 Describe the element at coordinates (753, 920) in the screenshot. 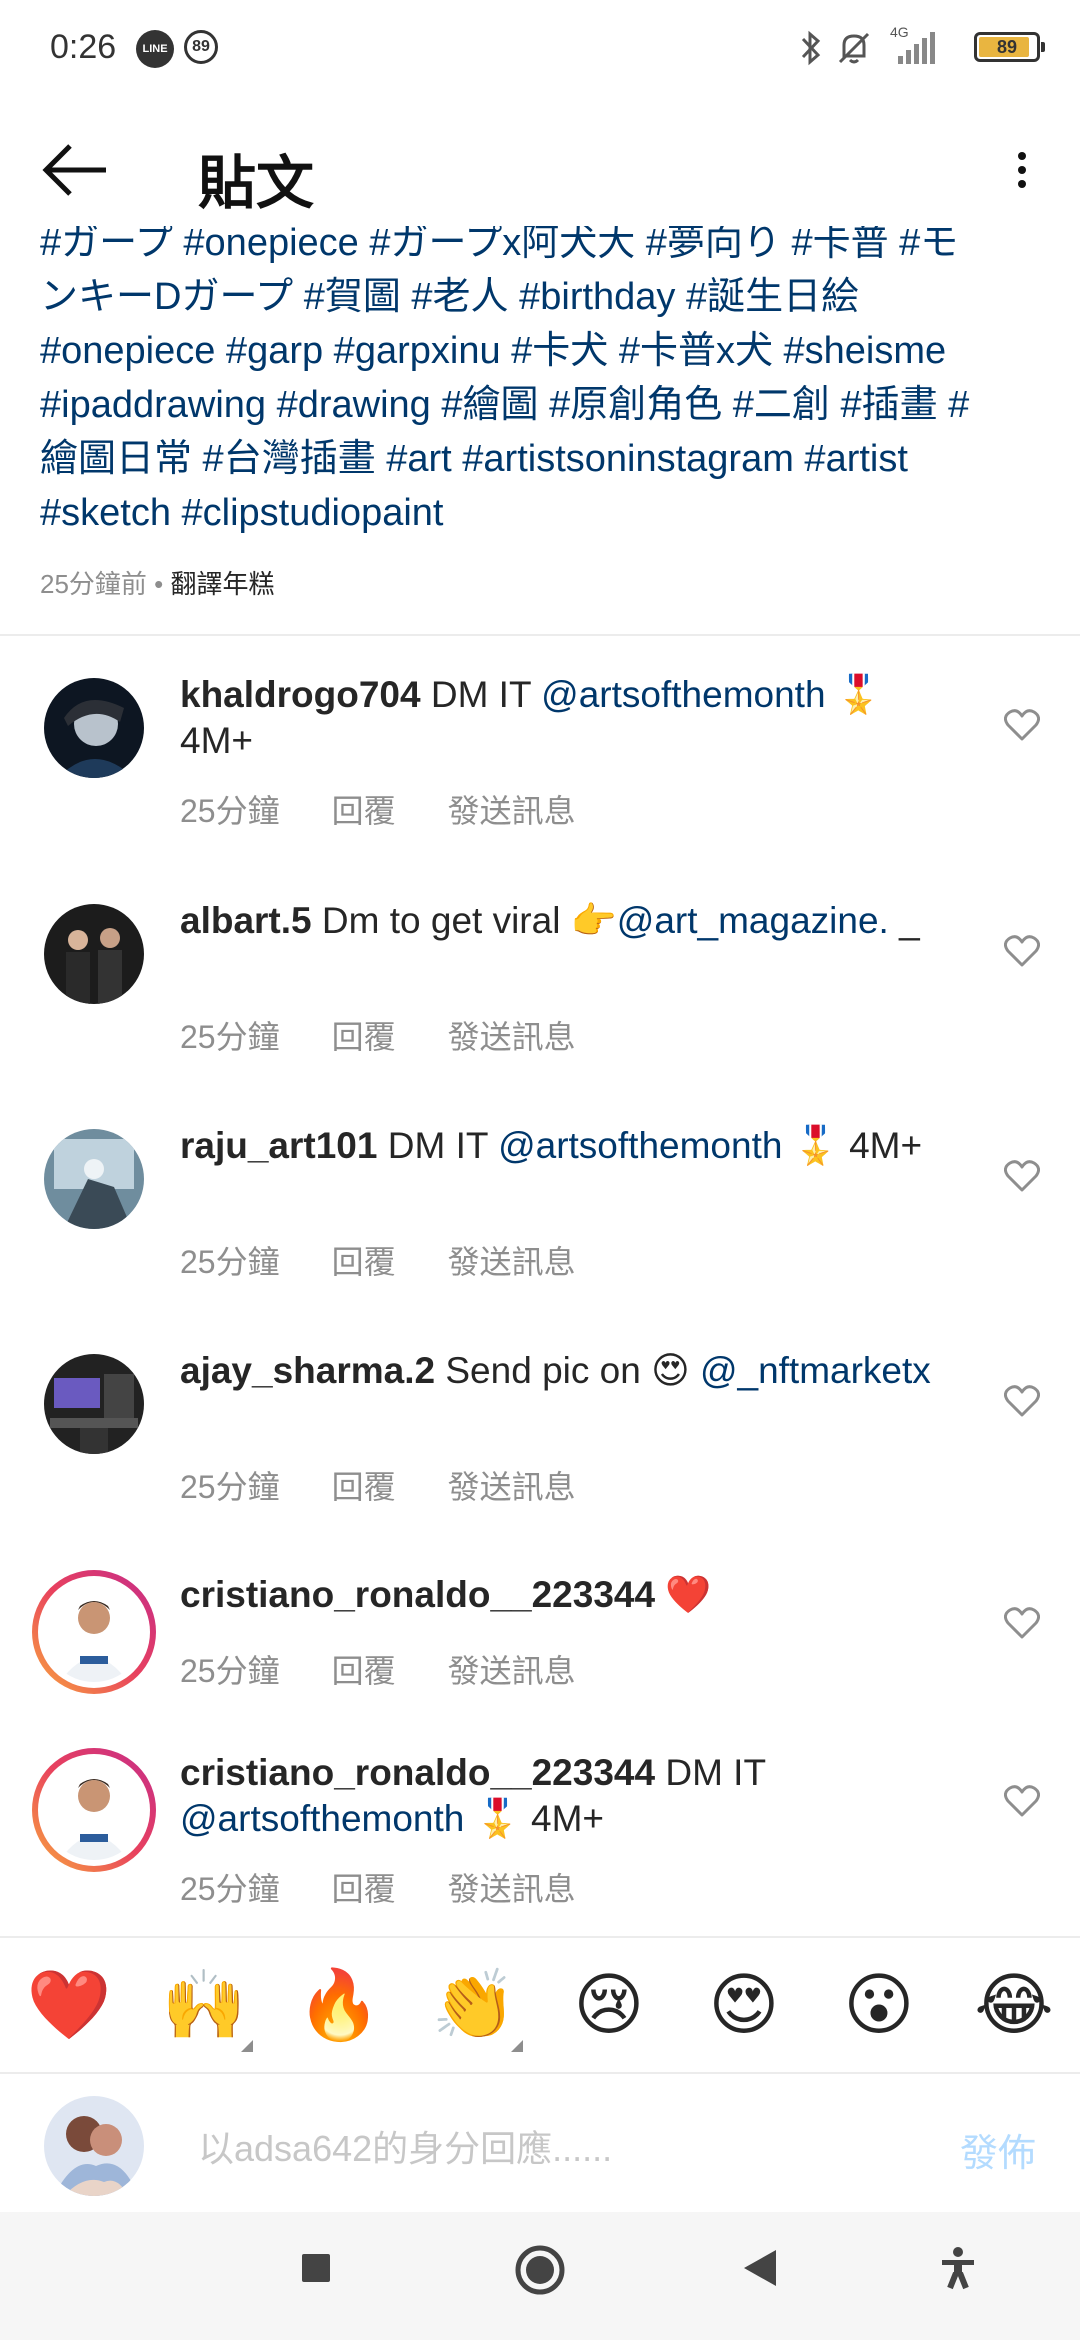

I see `comment-mention: @art_magazine.` at that location.